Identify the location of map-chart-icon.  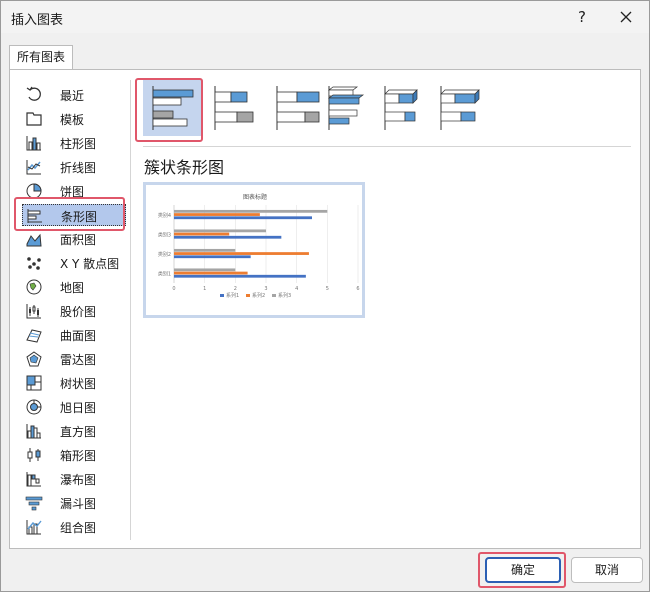
(34, 287).